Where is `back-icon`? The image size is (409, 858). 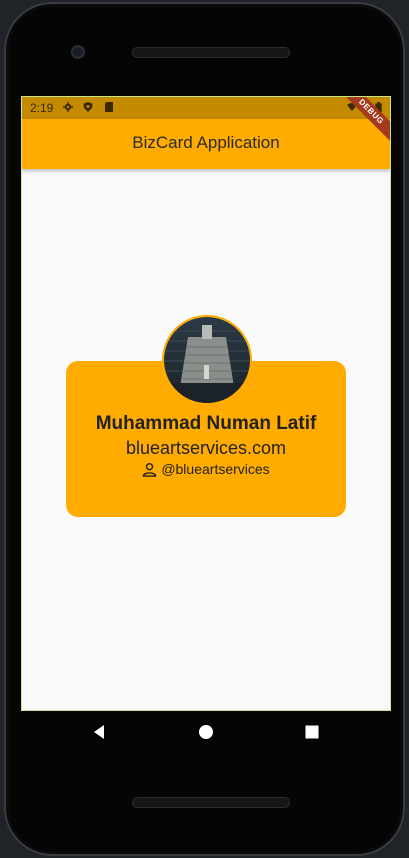 back-icon is located at coordinates (100, 732).